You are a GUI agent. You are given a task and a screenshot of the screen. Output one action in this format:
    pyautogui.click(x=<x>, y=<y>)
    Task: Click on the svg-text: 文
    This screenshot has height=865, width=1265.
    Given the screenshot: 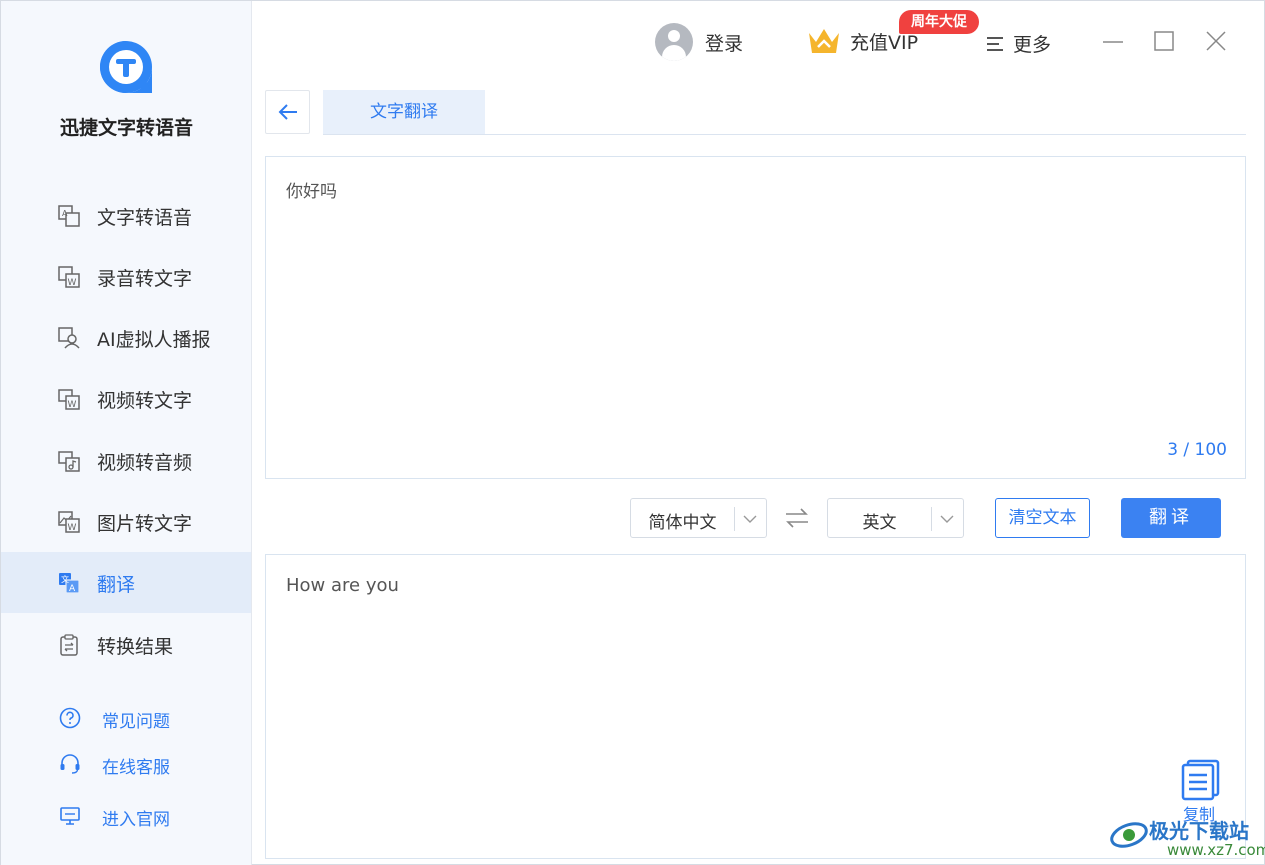 What is the action you would take?
    pyautogui.click(x=65, y=579)
    